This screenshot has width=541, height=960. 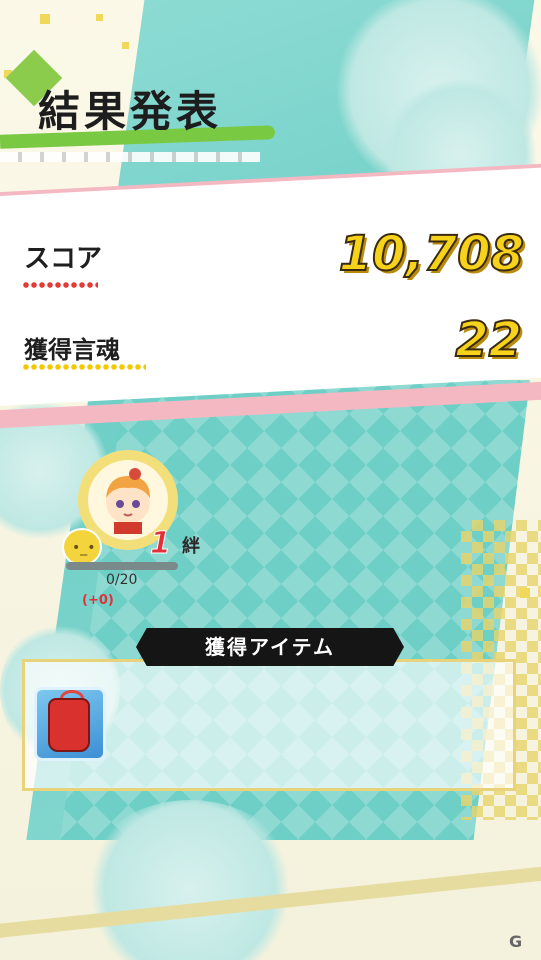 I want to click on red-omamori-charm-icon, so click(x=69, y=725).